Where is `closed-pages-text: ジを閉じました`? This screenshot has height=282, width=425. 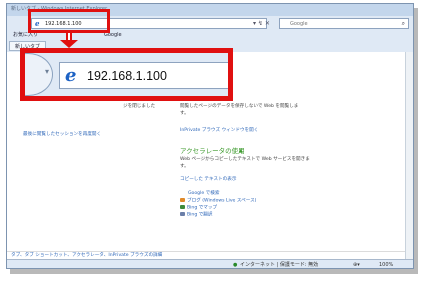 closed-pages-text: ジを閉じました is located at coordinates (139, 106).